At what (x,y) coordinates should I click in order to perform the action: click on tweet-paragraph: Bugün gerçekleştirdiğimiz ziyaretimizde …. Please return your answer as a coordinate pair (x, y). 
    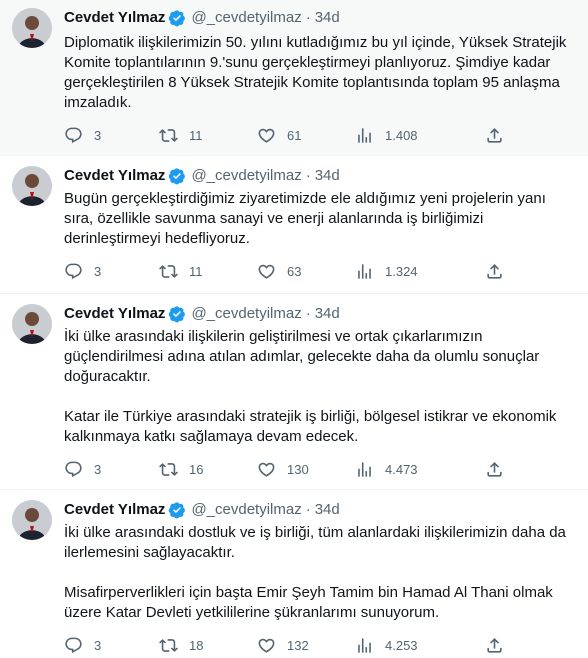
    Looking at the image, I should click on (305, 218).